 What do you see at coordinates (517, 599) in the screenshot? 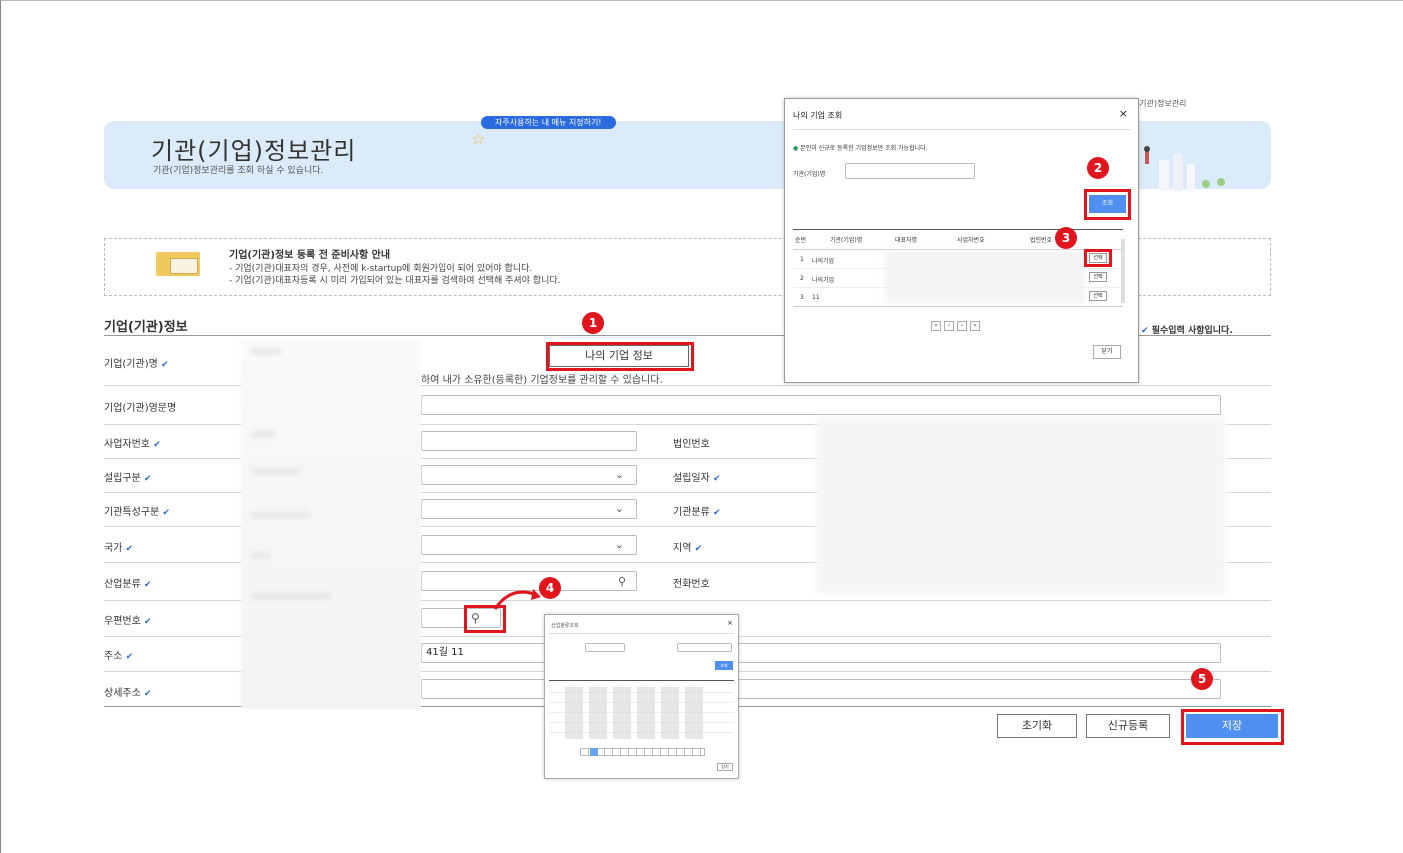
I see `arrow-icon` at bounding box center [517, 599].